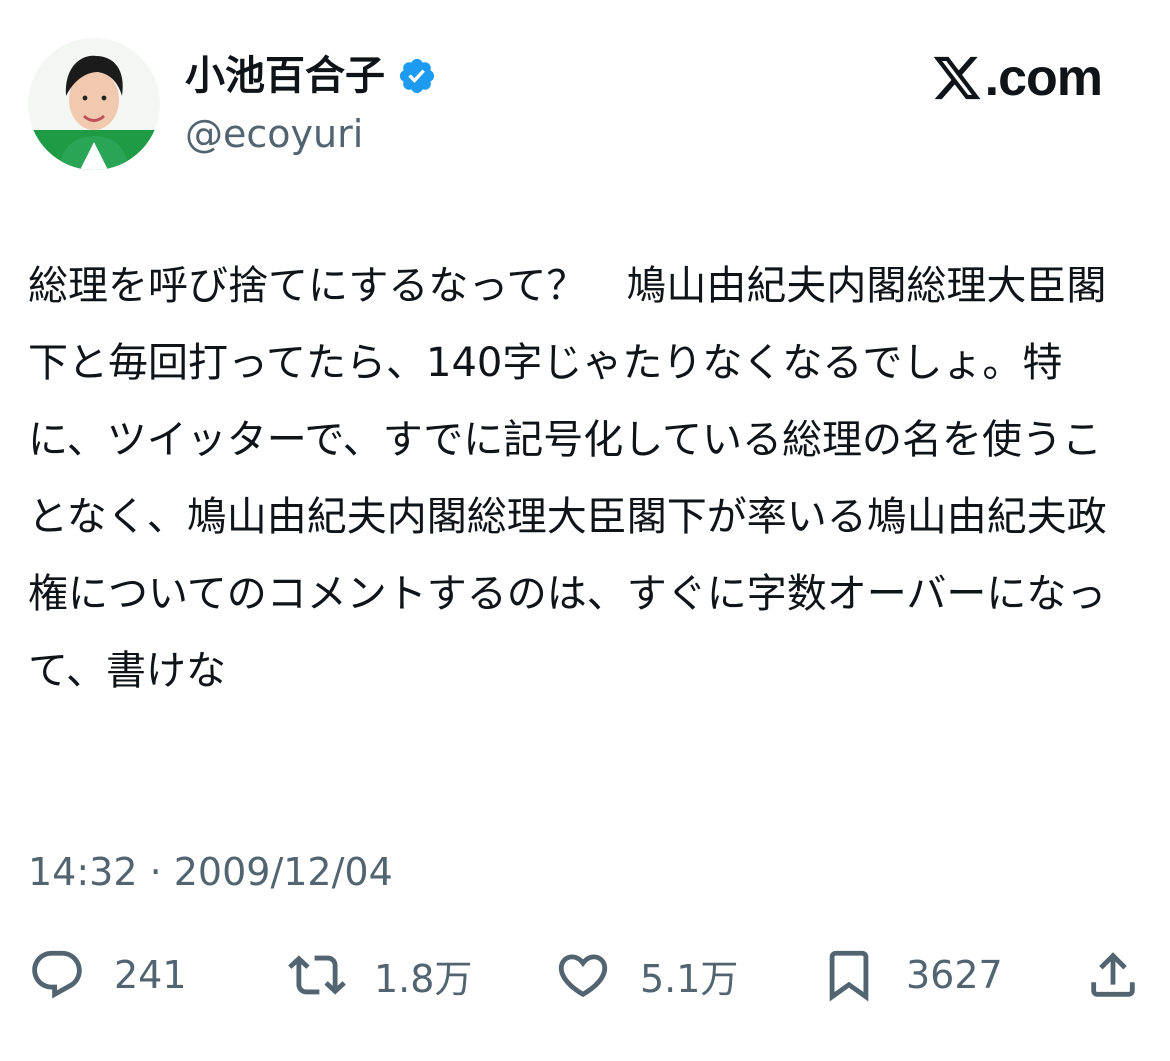 Image resolution: width=1170 pixels, height=1061 pixels. Describe the element at coordinates (583, 976) in the screenshot. I see `like-icon` at that location.